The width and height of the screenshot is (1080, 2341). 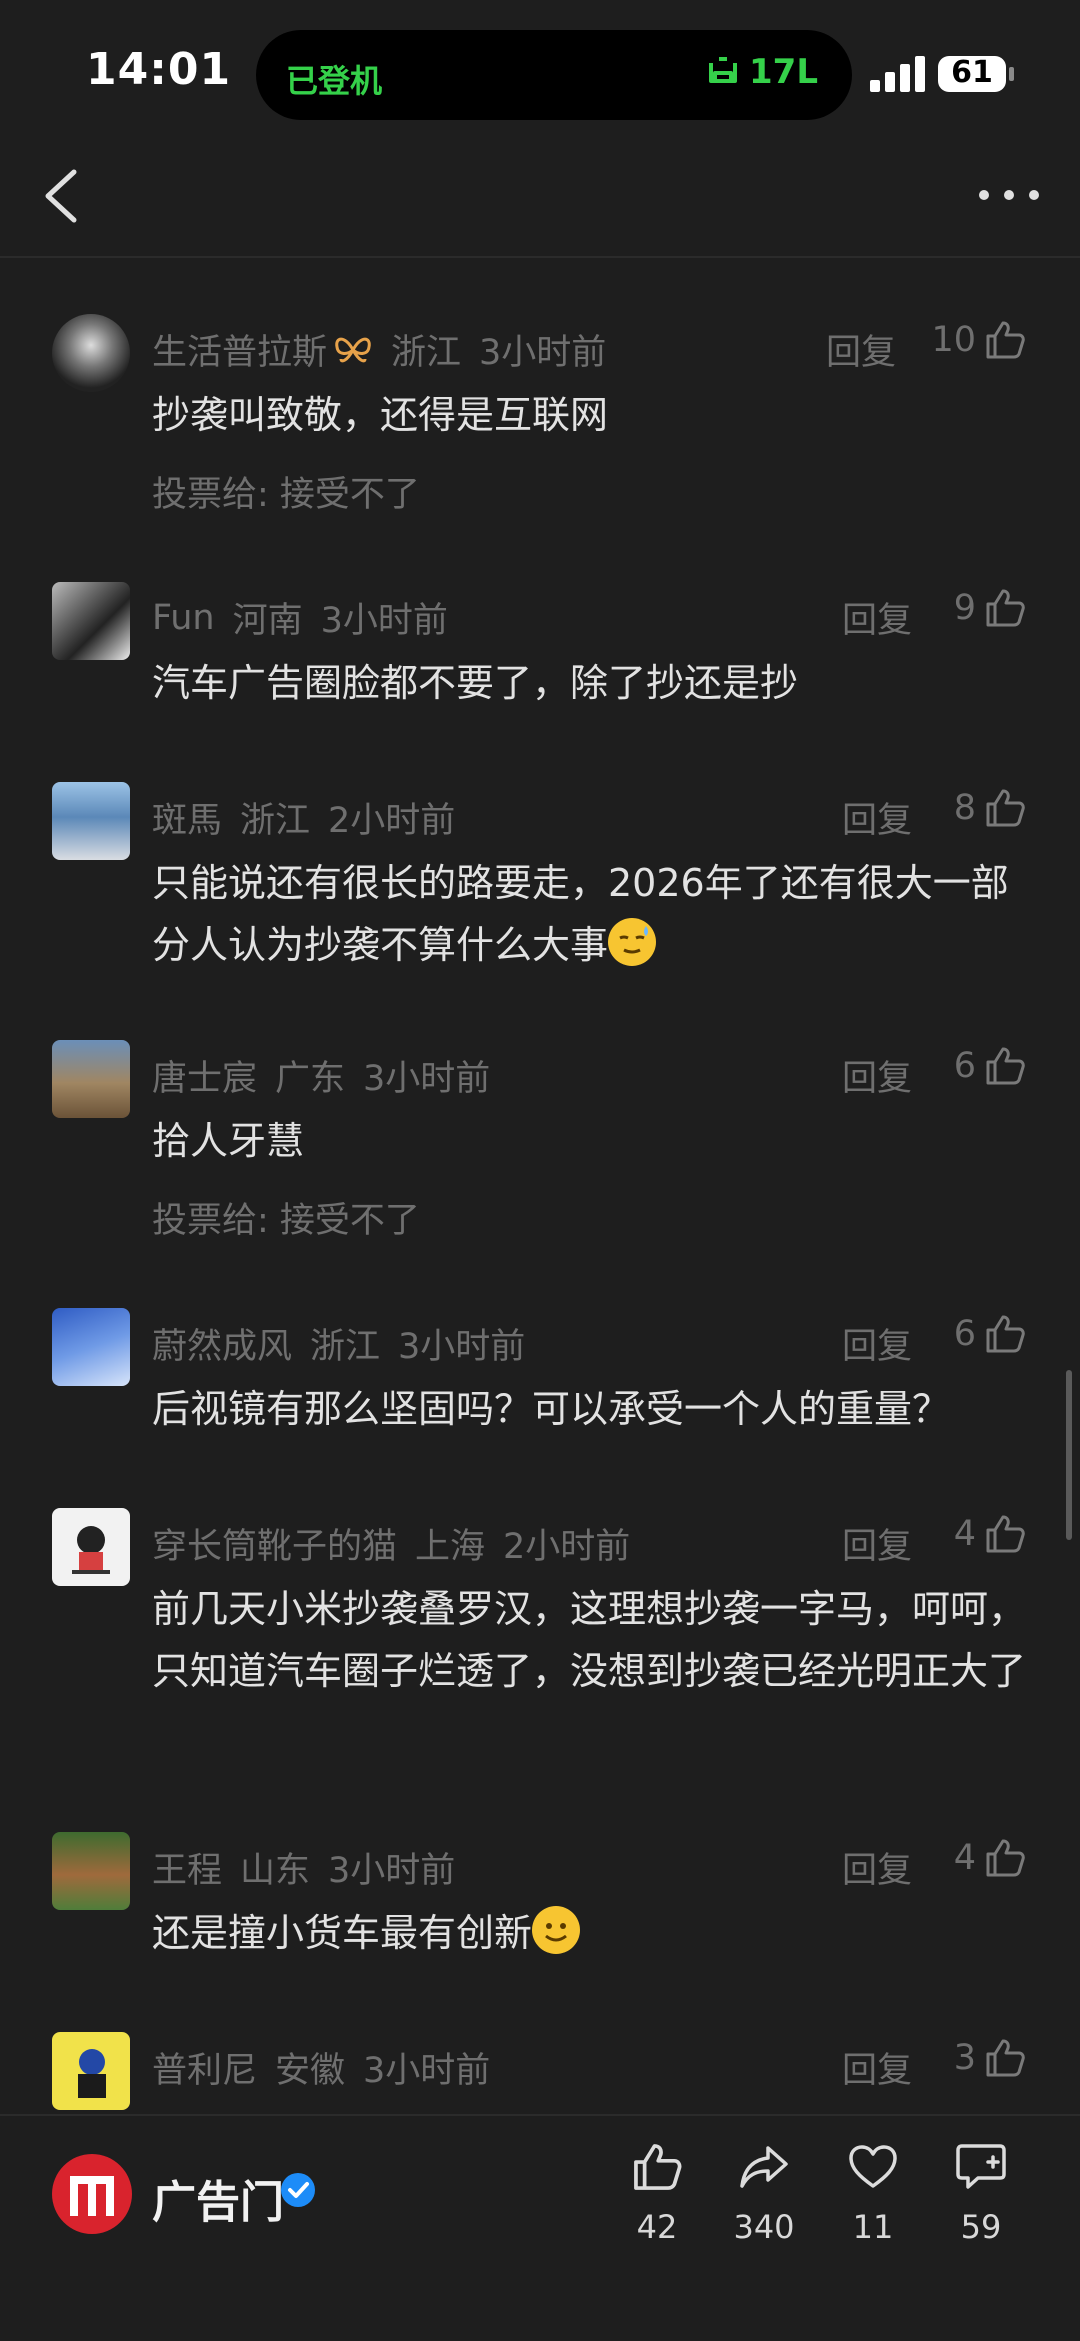 I want to click on like-post-button: 42, so click(x=657, y=2194).